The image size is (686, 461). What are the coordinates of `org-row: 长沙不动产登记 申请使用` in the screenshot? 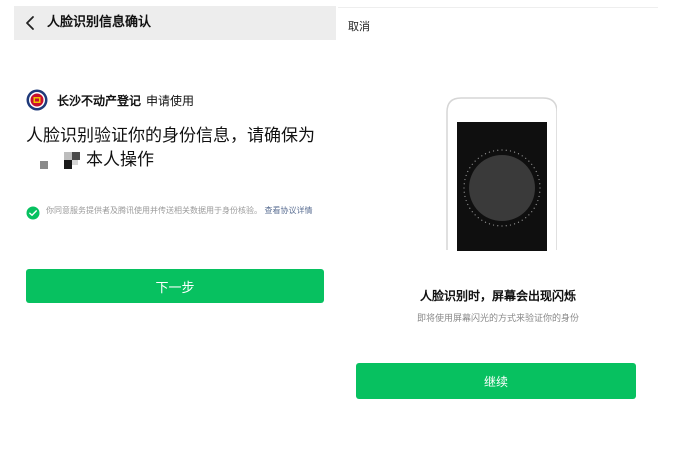 It's located at (110, 100).